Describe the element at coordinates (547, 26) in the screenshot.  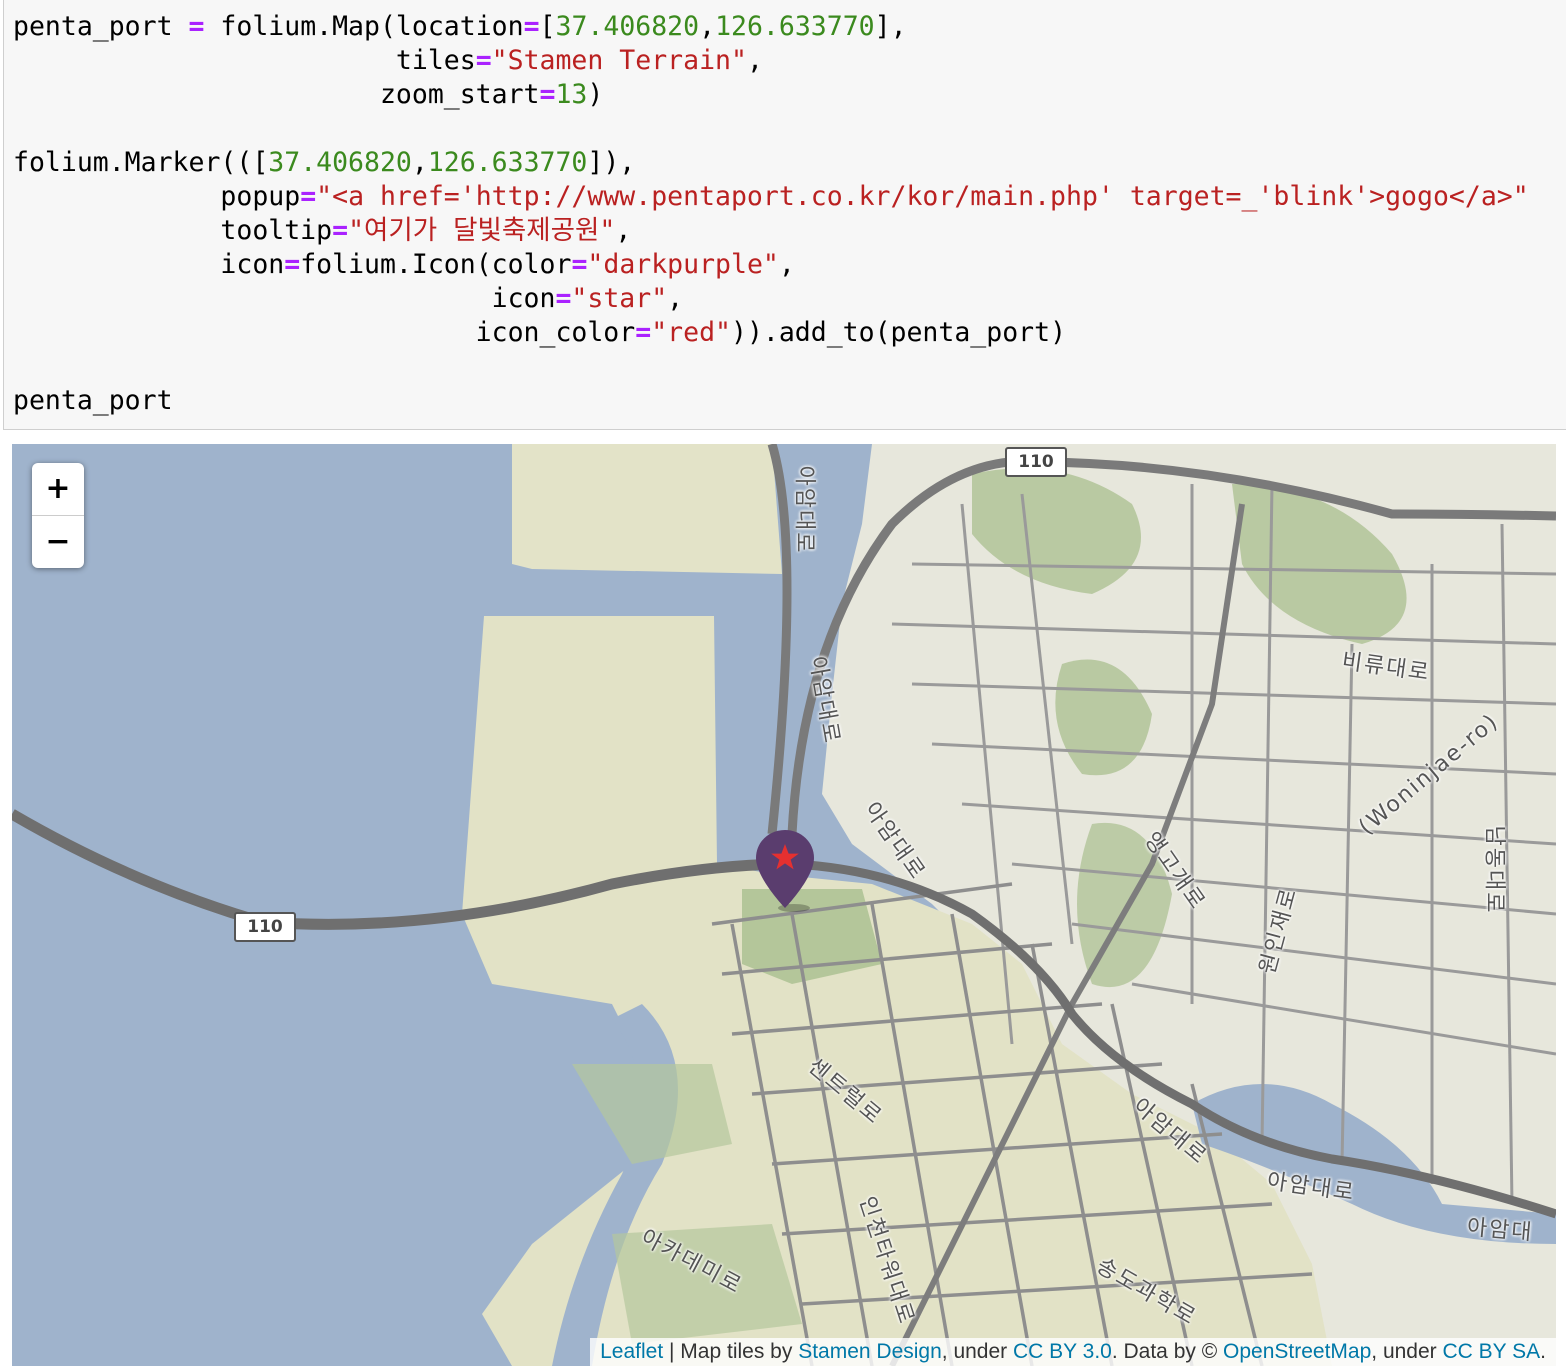
I see `code-token: [` at that location.